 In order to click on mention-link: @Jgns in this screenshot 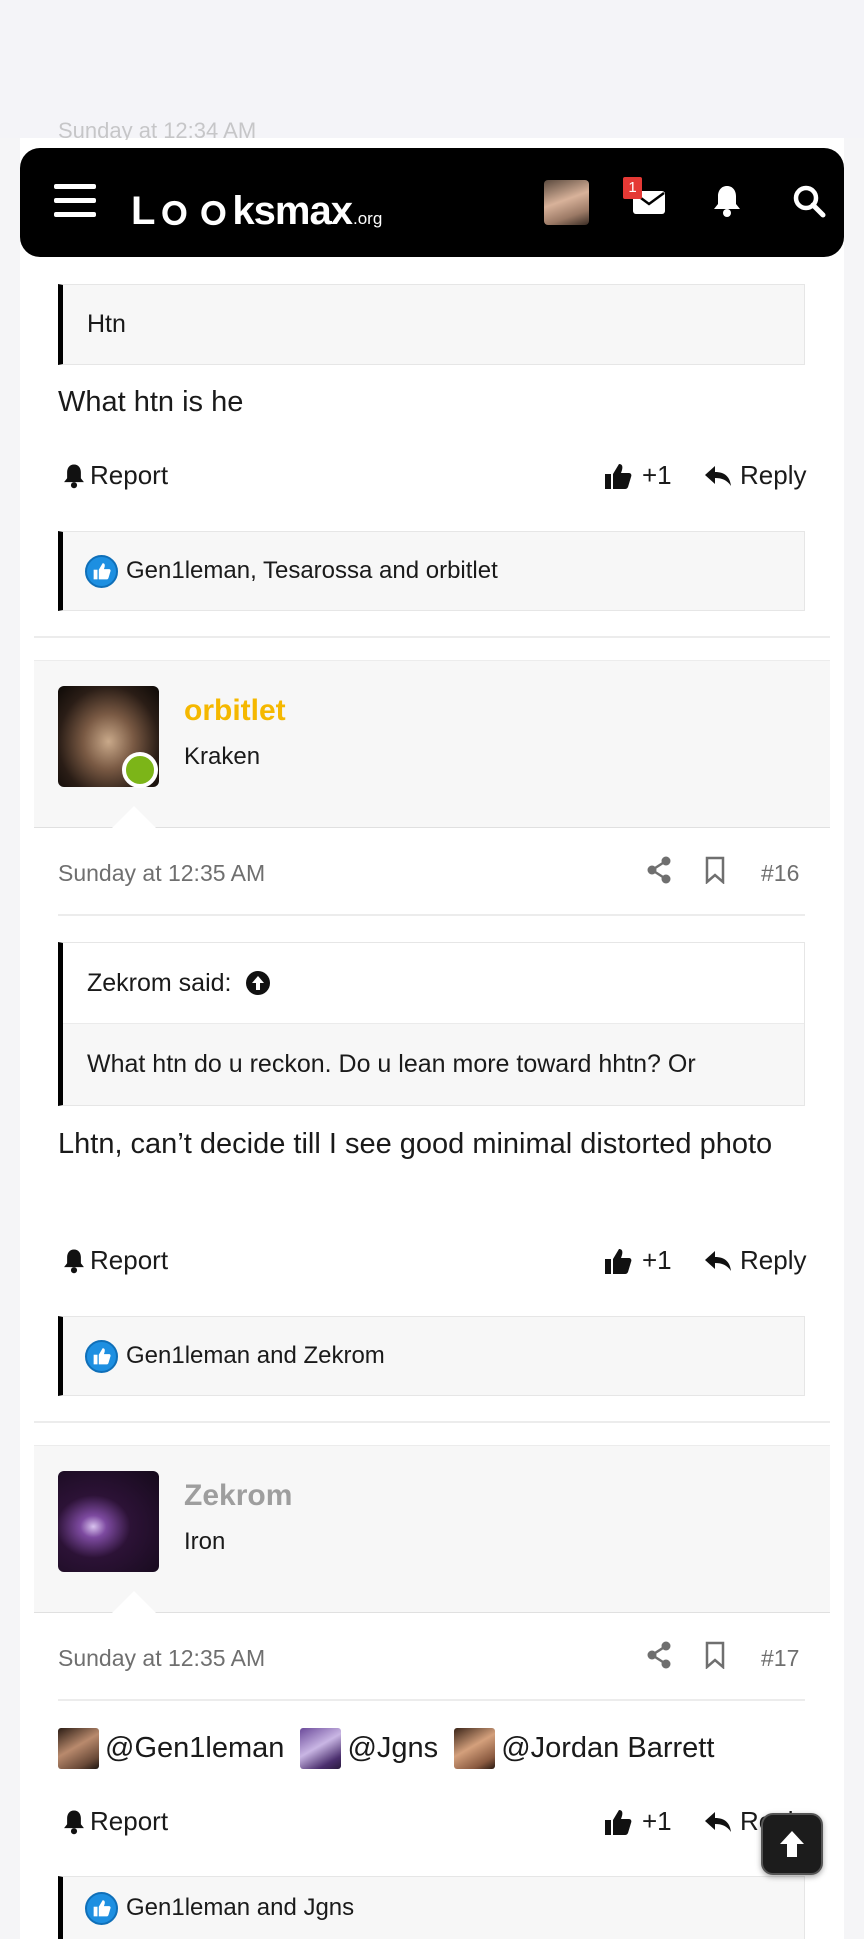, I will do `click(369, 1748)`.